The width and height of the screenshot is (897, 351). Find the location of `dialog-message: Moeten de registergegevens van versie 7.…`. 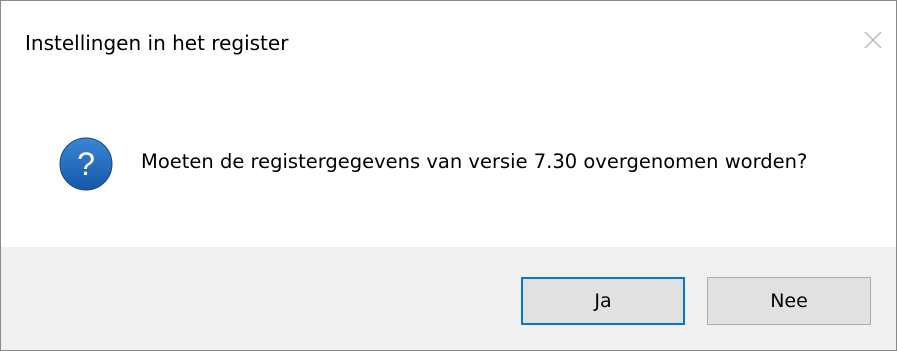

dialog-message: Moeten de registergegevens van versie 7.… is located at coordinates (474, 161).